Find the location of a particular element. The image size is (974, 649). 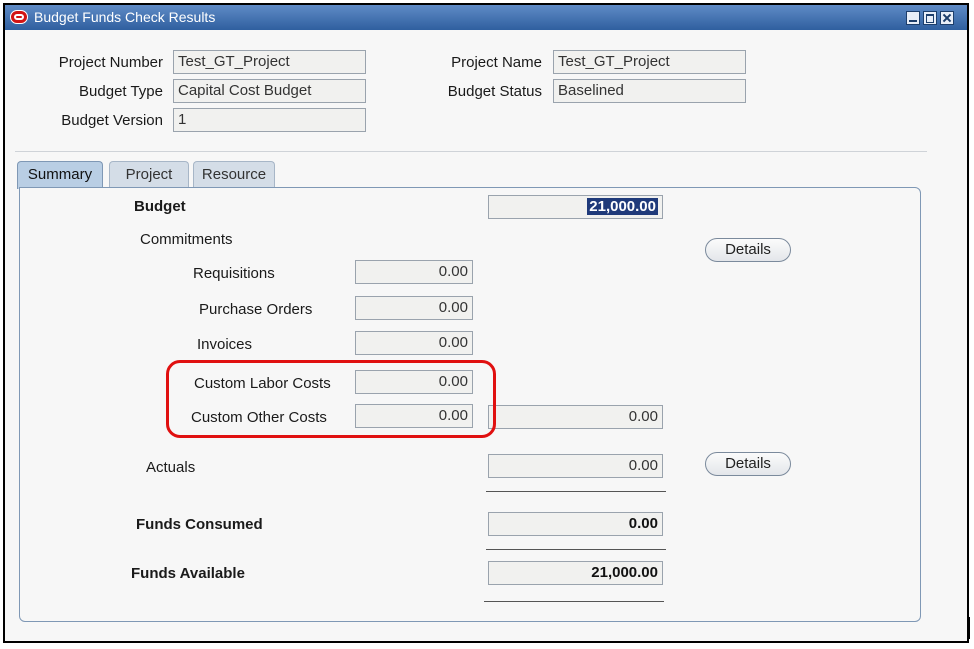

purchase-orders-label: Purchase Orders is located at coordinates (256, 309).